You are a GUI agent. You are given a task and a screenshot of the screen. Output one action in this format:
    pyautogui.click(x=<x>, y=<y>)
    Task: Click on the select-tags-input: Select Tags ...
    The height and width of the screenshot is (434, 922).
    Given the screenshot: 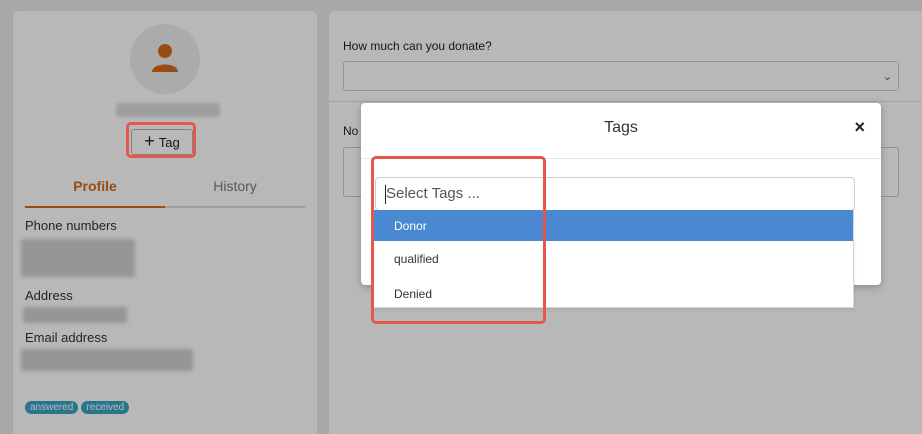 What is the action you would take?
    pyautogui.click(x=615, y=194)
    